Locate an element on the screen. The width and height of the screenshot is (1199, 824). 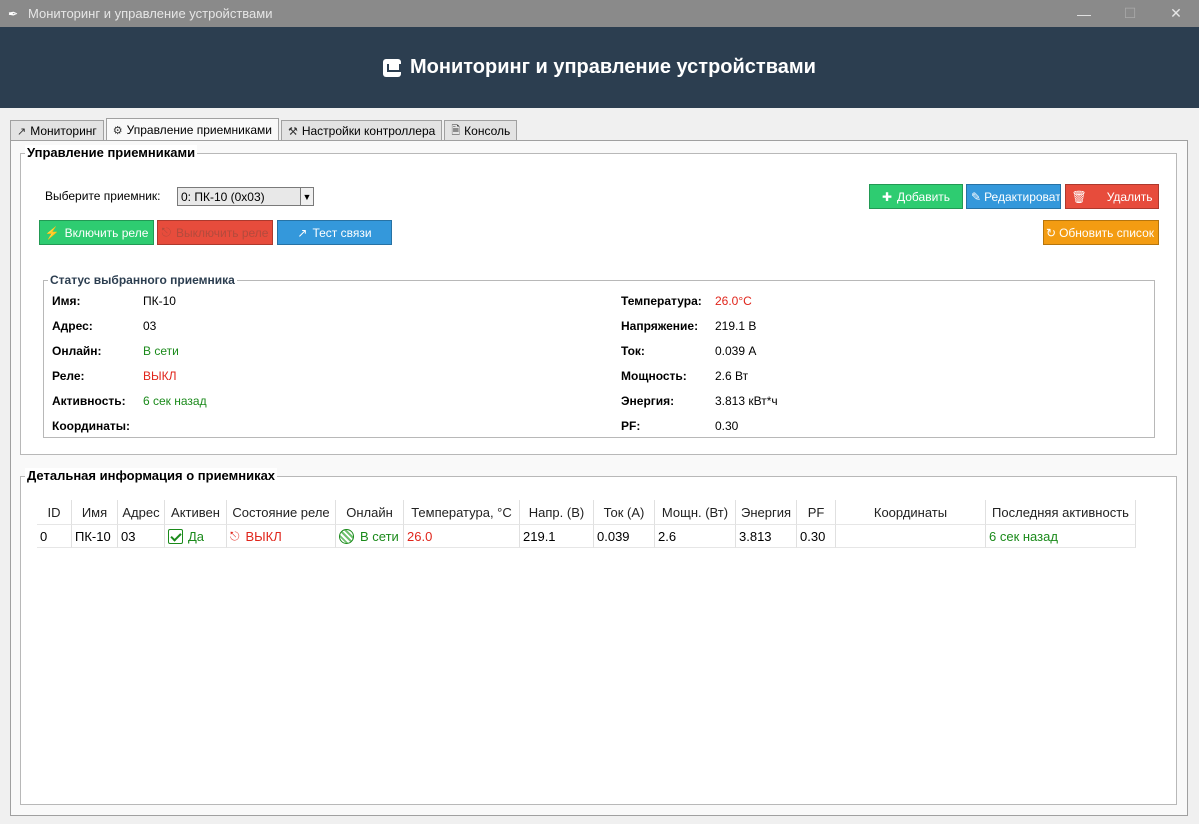
status-voltage-key: Напряжение: is located at coordinates (660, 326).